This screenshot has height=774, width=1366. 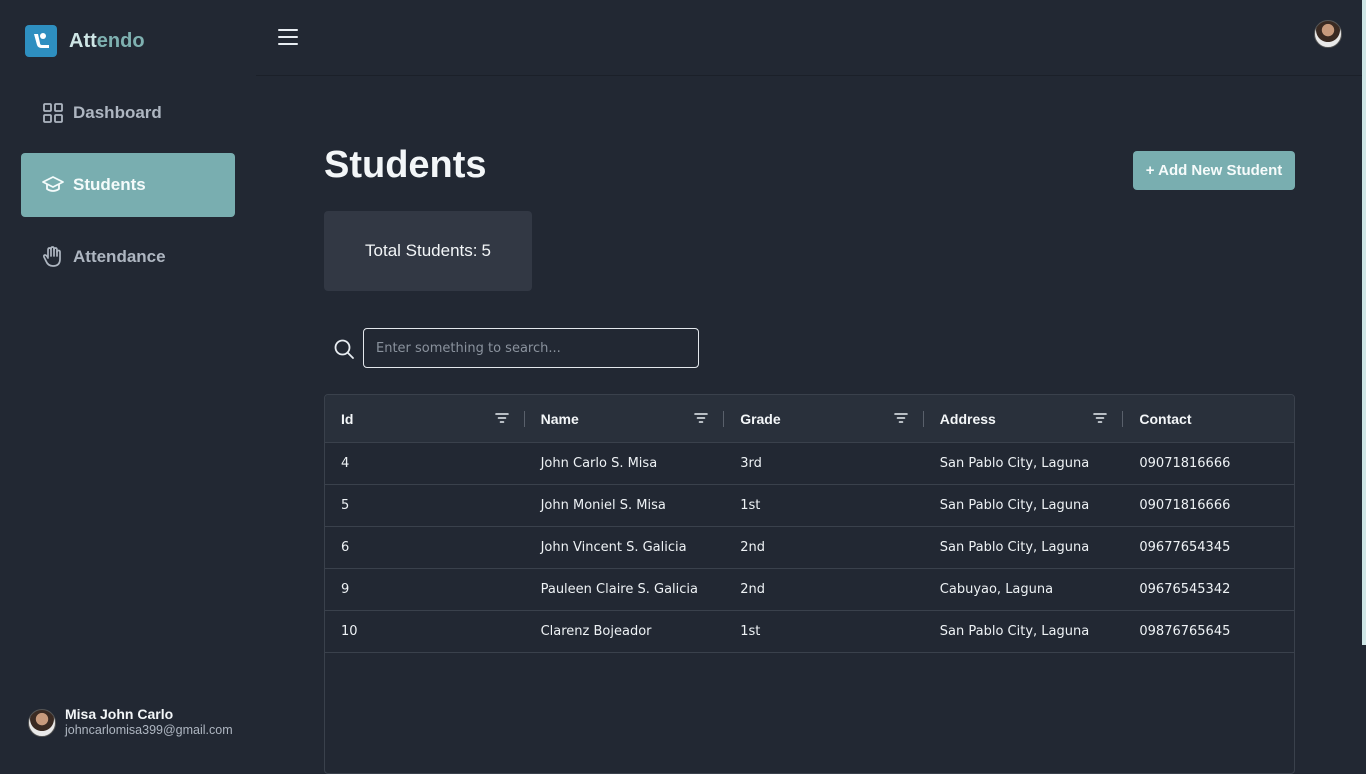 I want to click on cell-grade: 3rd, so click(x=751, y=463).